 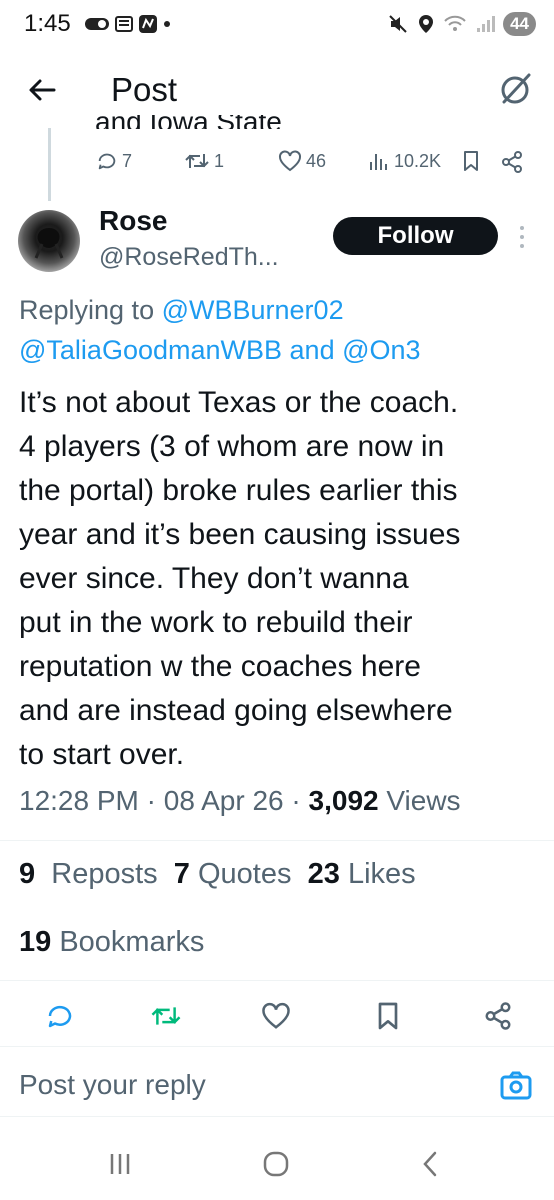 I want to click on battery-indicator: 44, so click(x=519, y=24).